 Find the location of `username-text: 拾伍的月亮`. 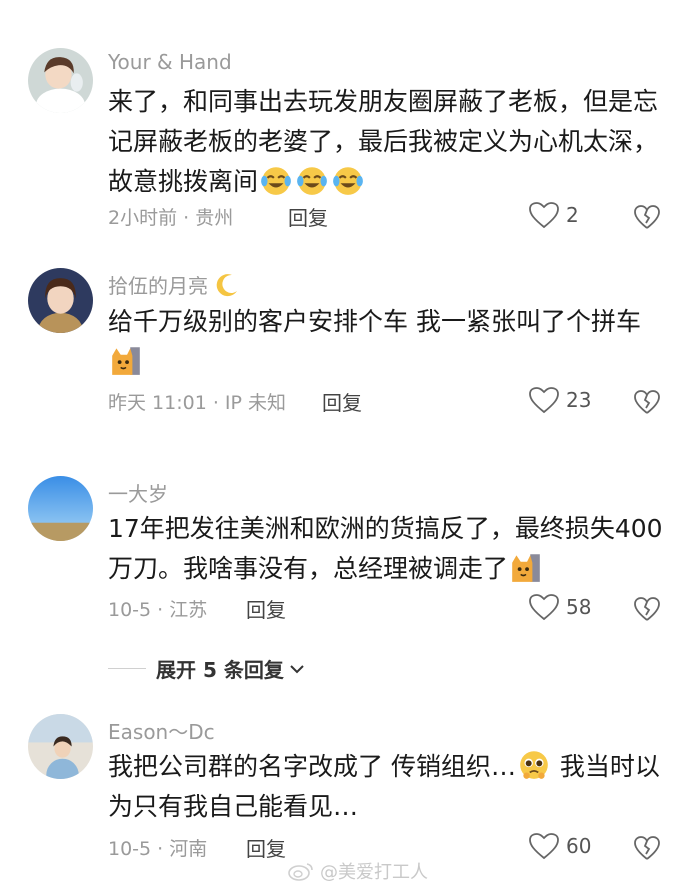

username-text: 拾伍的月亮 is located at coordinates (158, 286).